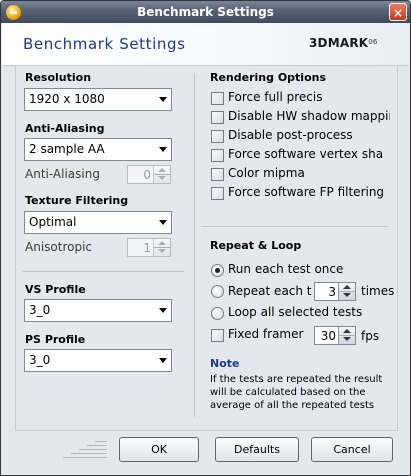 The image size is (411, 476). Describe the element at coordinates (398, 12) in the screenshot. I see `close-button: ×` at that location.